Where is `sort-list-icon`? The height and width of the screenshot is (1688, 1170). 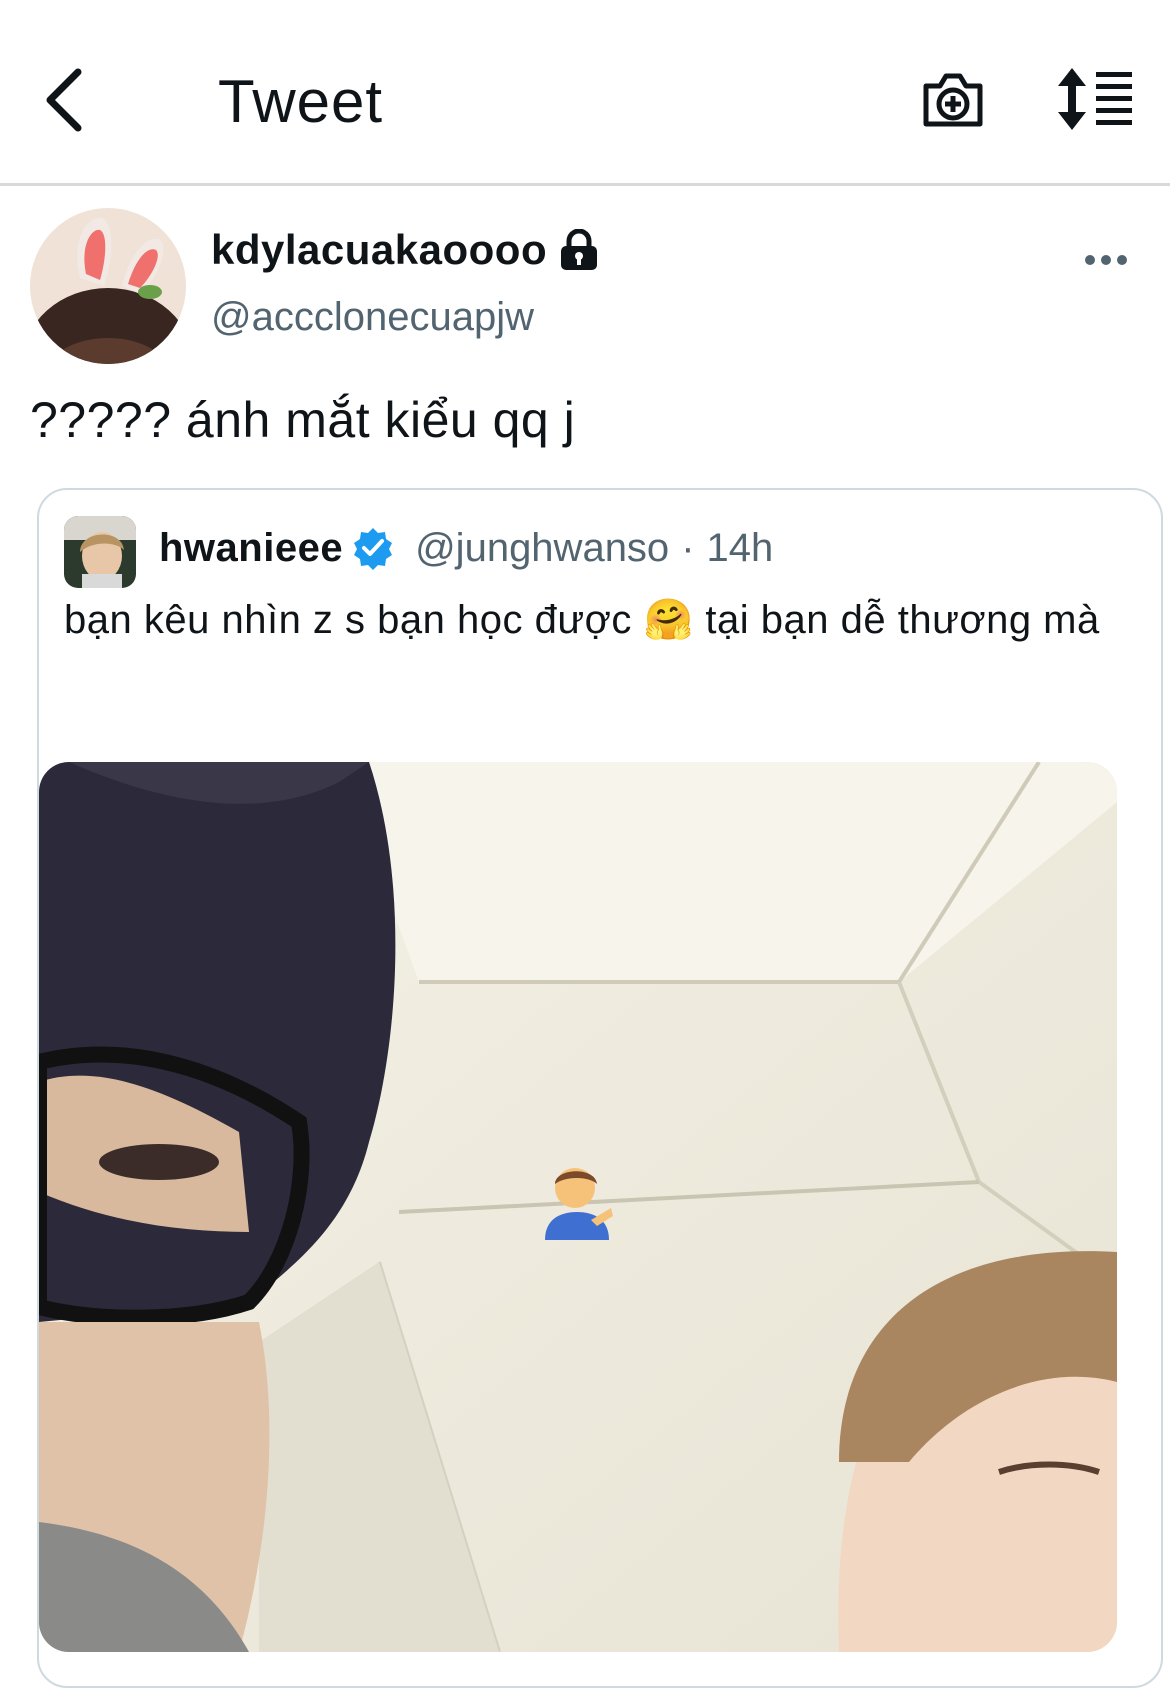 sort-list-icon is located at coordinates (1095, 99).